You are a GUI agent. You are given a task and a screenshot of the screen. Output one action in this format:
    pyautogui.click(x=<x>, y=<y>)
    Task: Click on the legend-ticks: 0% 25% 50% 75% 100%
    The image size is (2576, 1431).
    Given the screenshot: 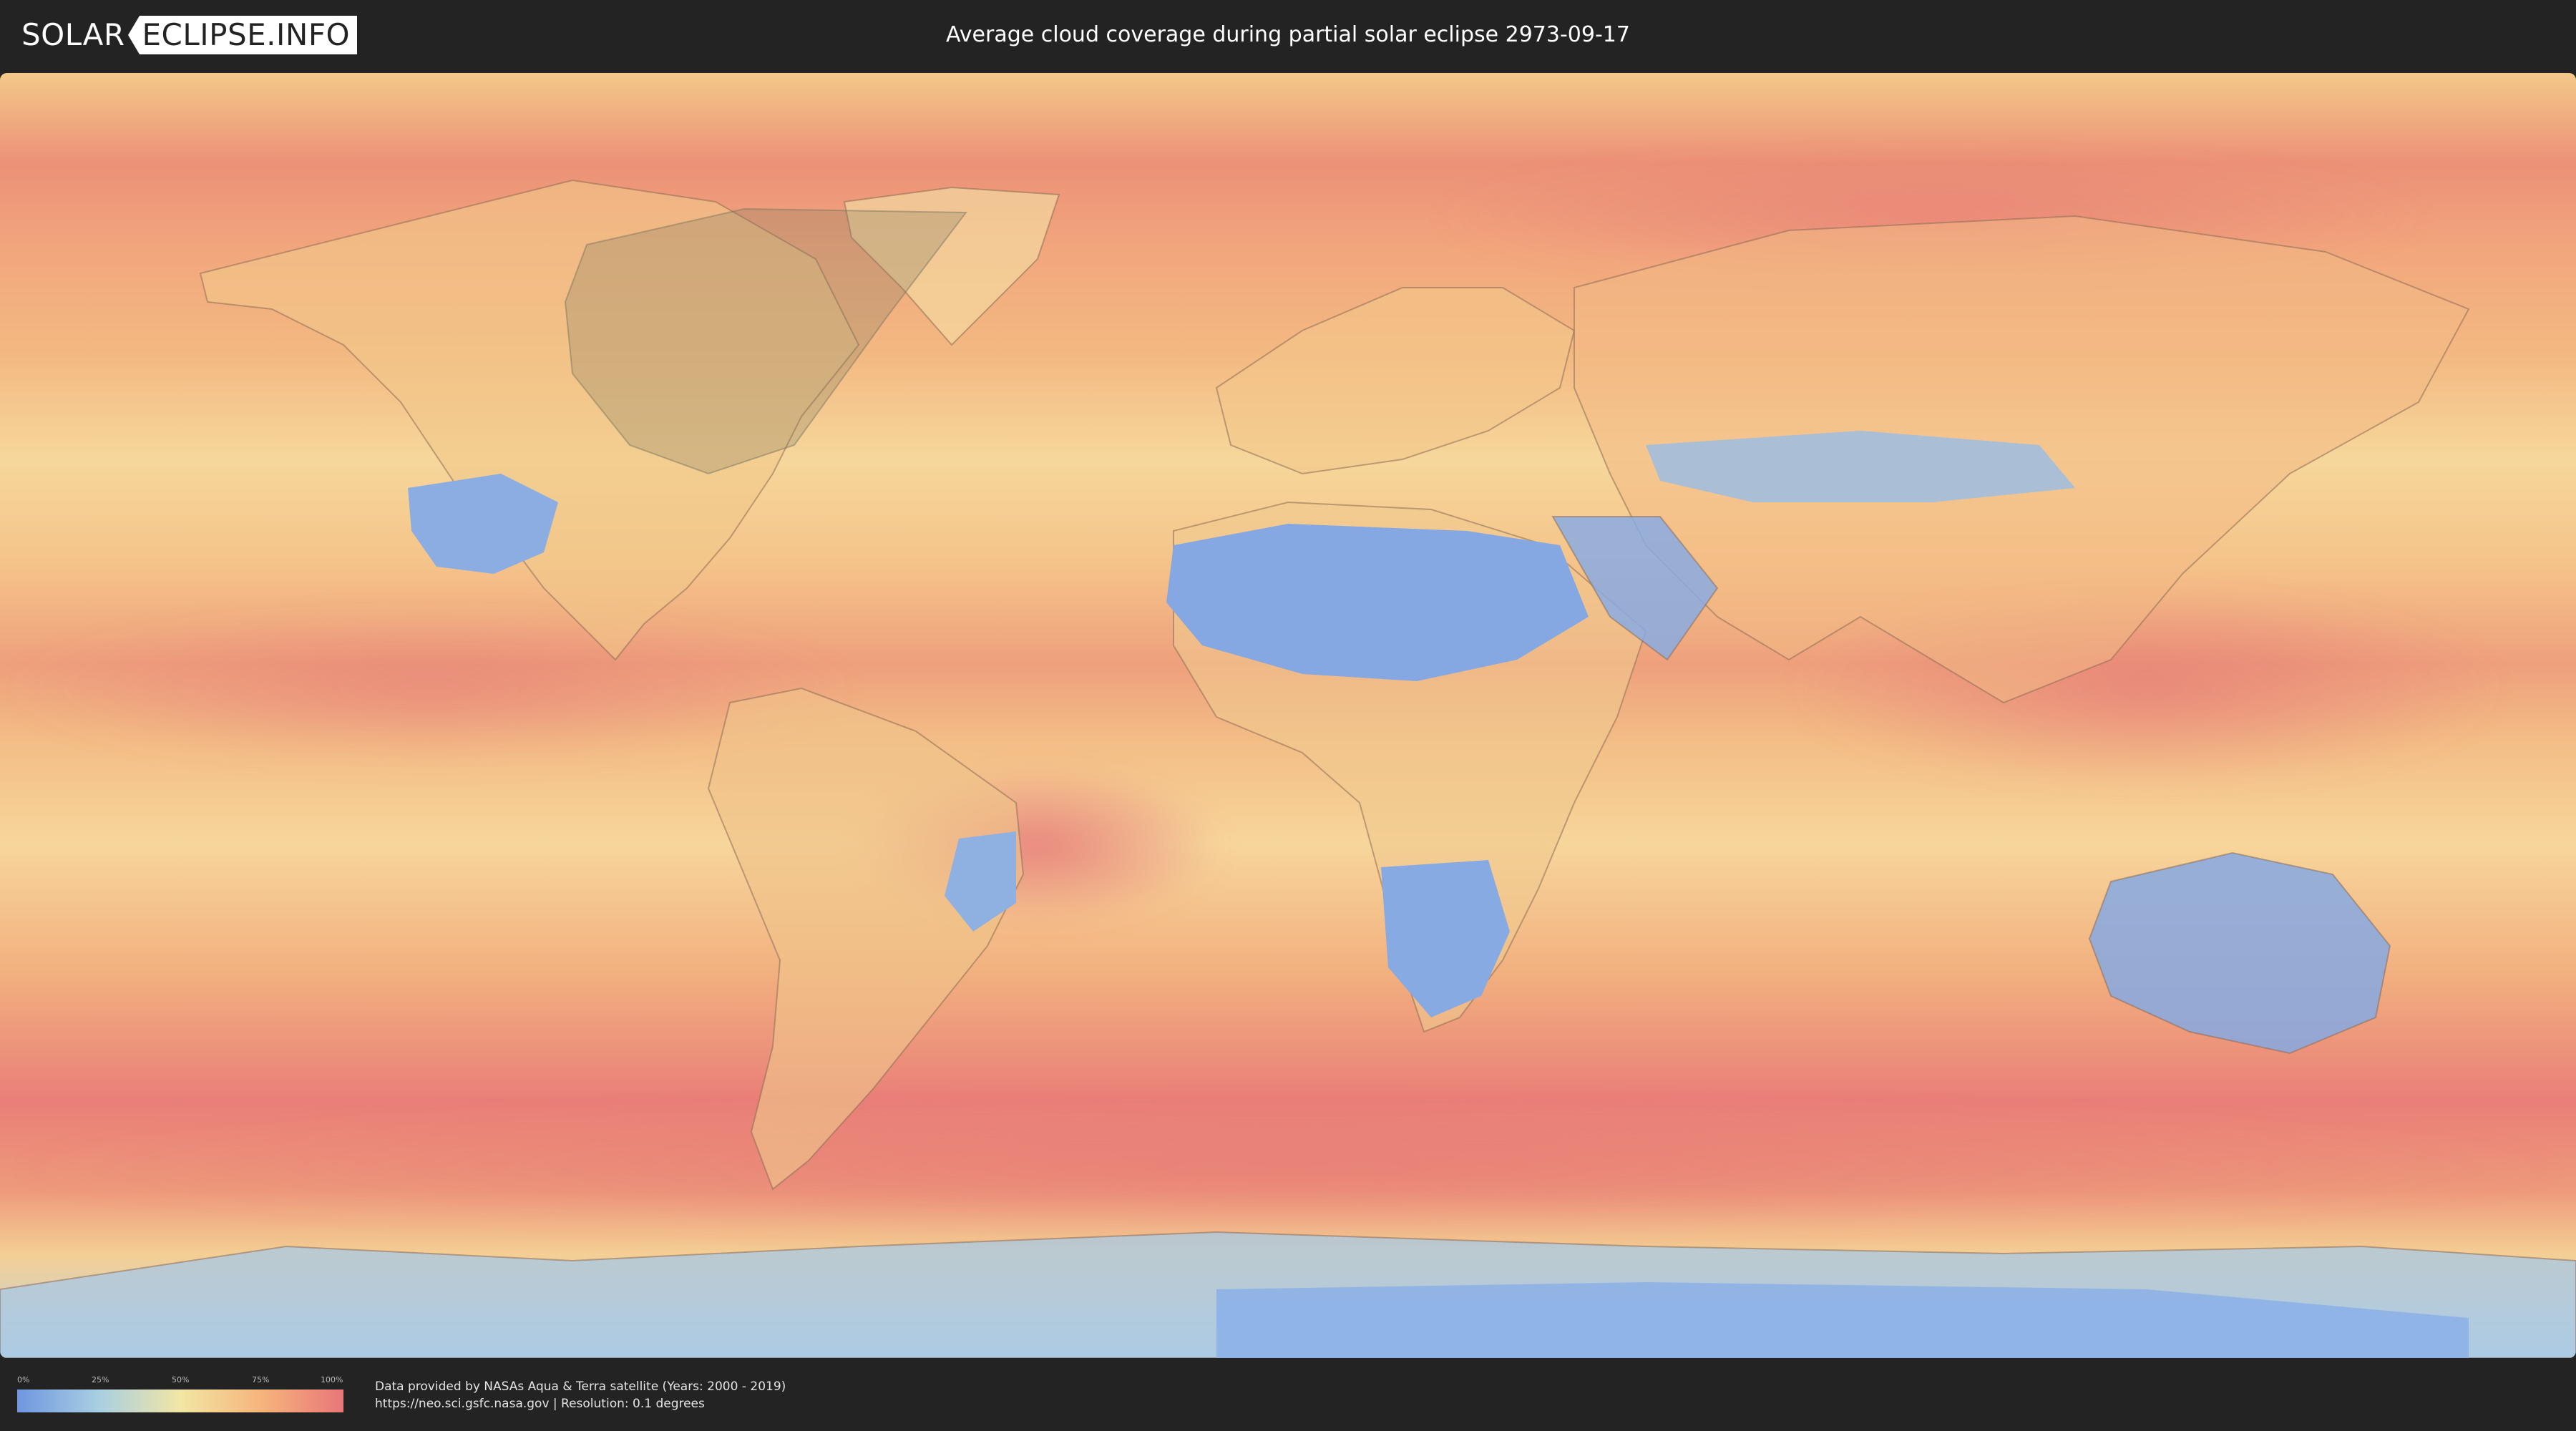 What is the action you would take?
    pyautogui.click(x=180, y=1381)
    